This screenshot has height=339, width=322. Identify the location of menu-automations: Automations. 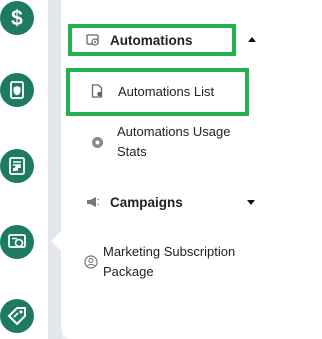
(139, 40).